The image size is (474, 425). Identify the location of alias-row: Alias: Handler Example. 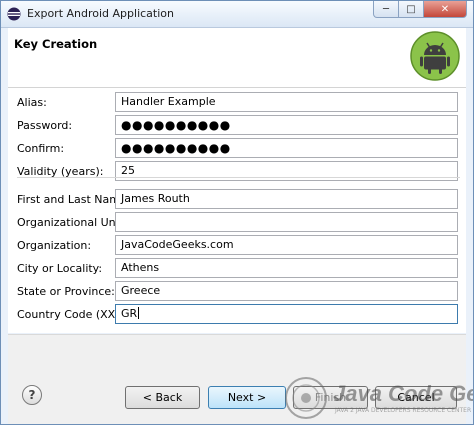
(237, 103).